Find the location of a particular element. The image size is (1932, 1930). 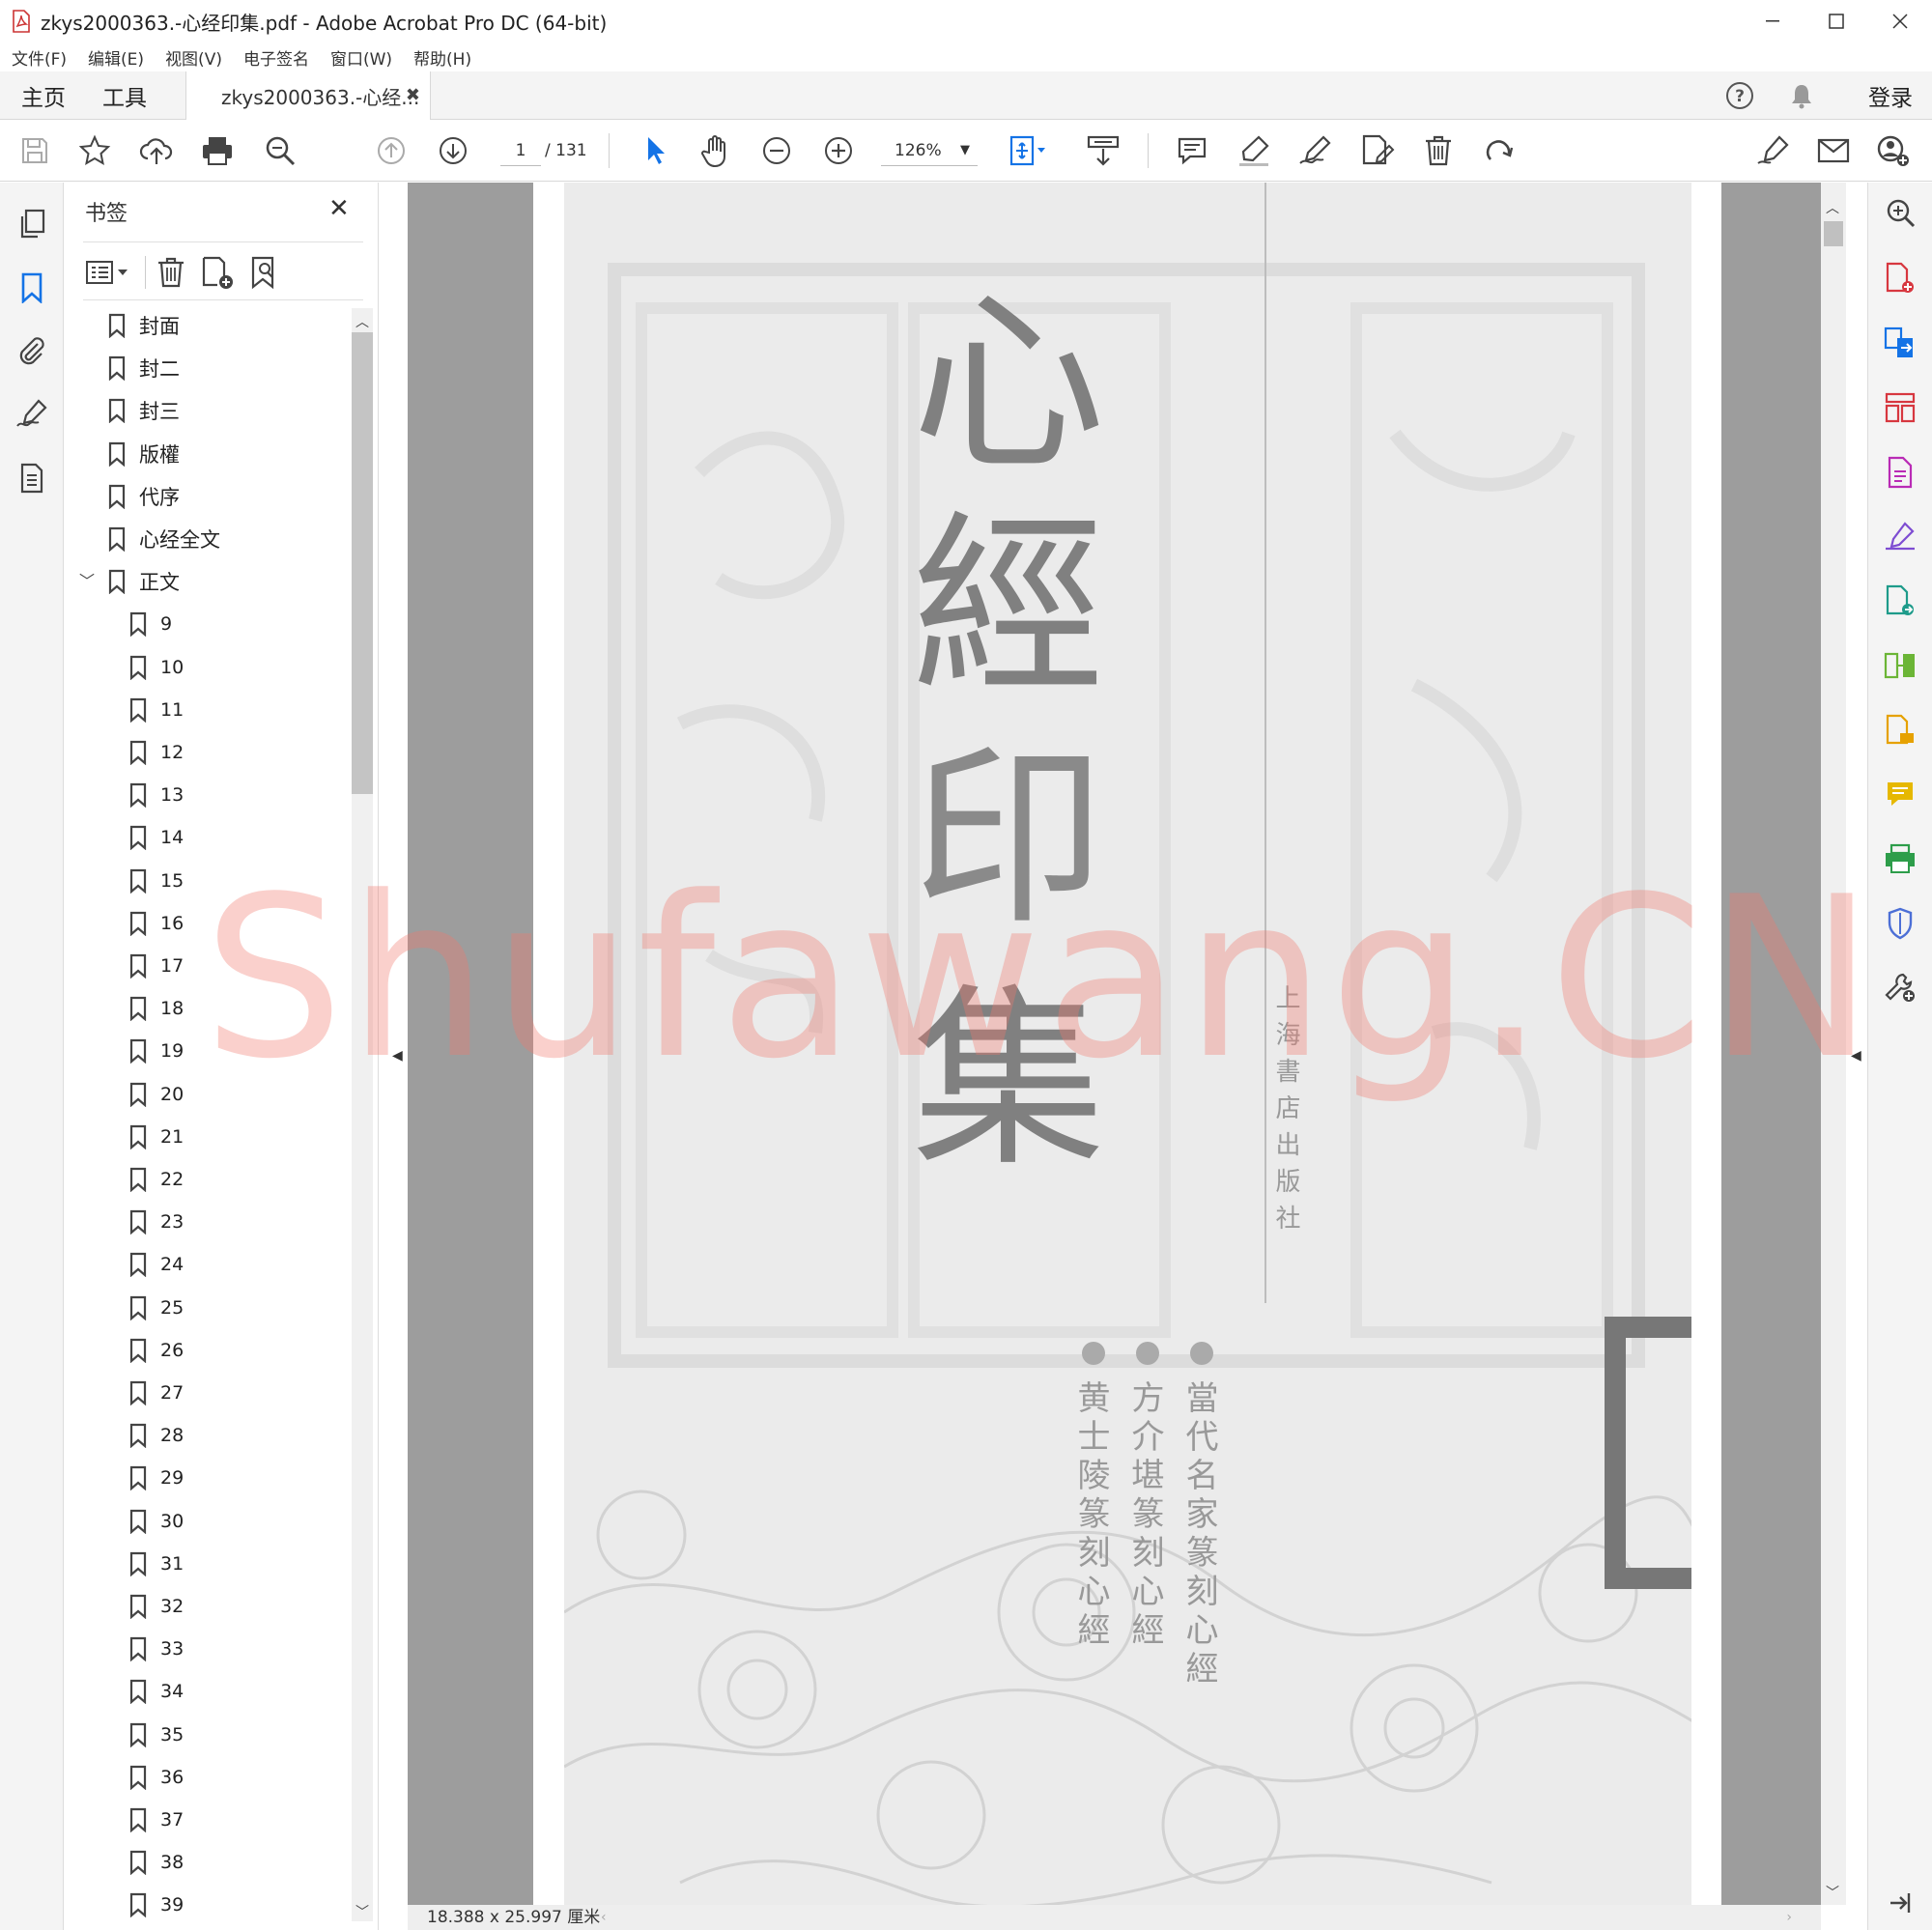

bookmark-item: 版權 is located at coordinates (144, 454).